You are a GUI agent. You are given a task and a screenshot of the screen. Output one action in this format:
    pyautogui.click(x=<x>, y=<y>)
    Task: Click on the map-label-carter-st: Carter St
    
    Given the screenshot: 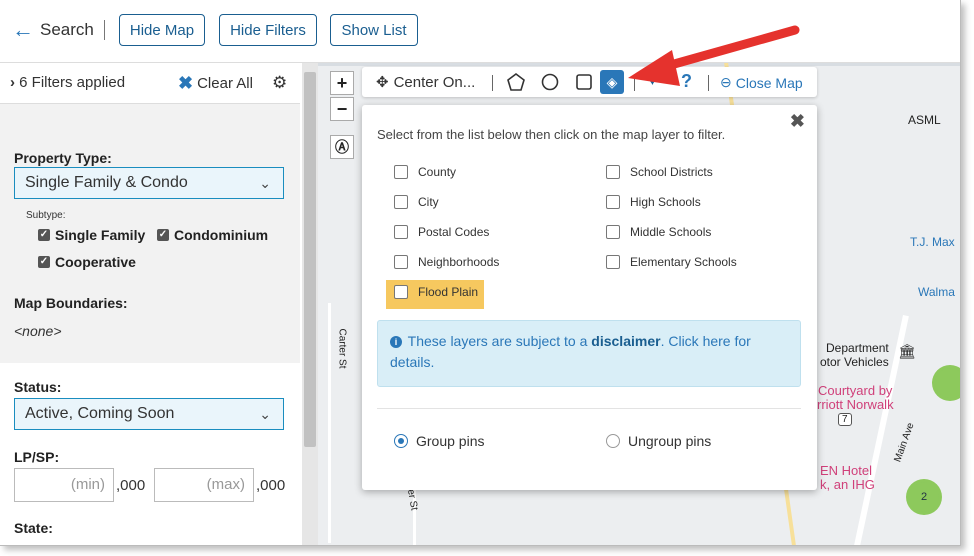 What is the action you would take?
    pyautogui.click(x=342, y=348)
    